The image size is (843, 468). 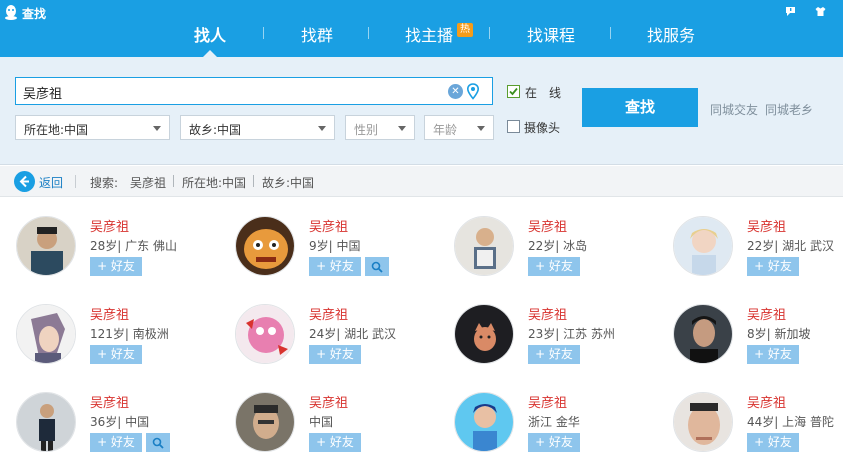 I want to click on hometown-select: 故乡:中国, so click(x=257, y=127).